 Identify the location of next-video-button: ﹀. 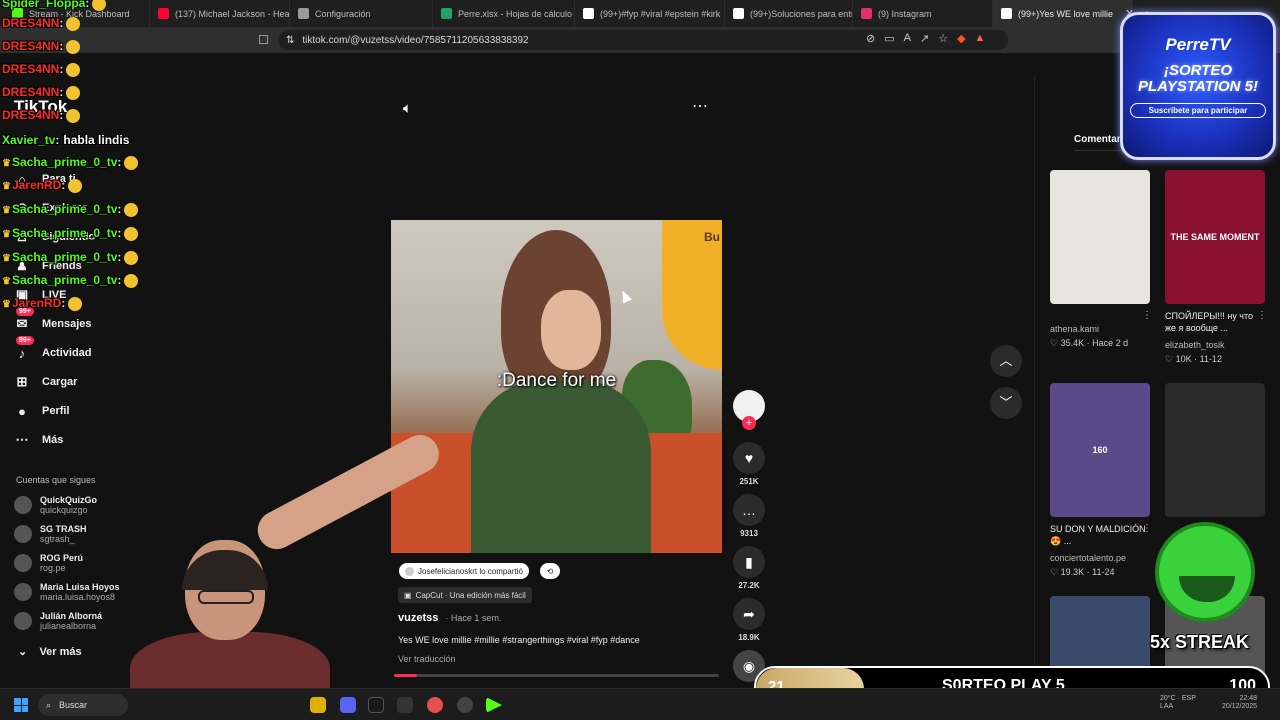
(1006, 403).